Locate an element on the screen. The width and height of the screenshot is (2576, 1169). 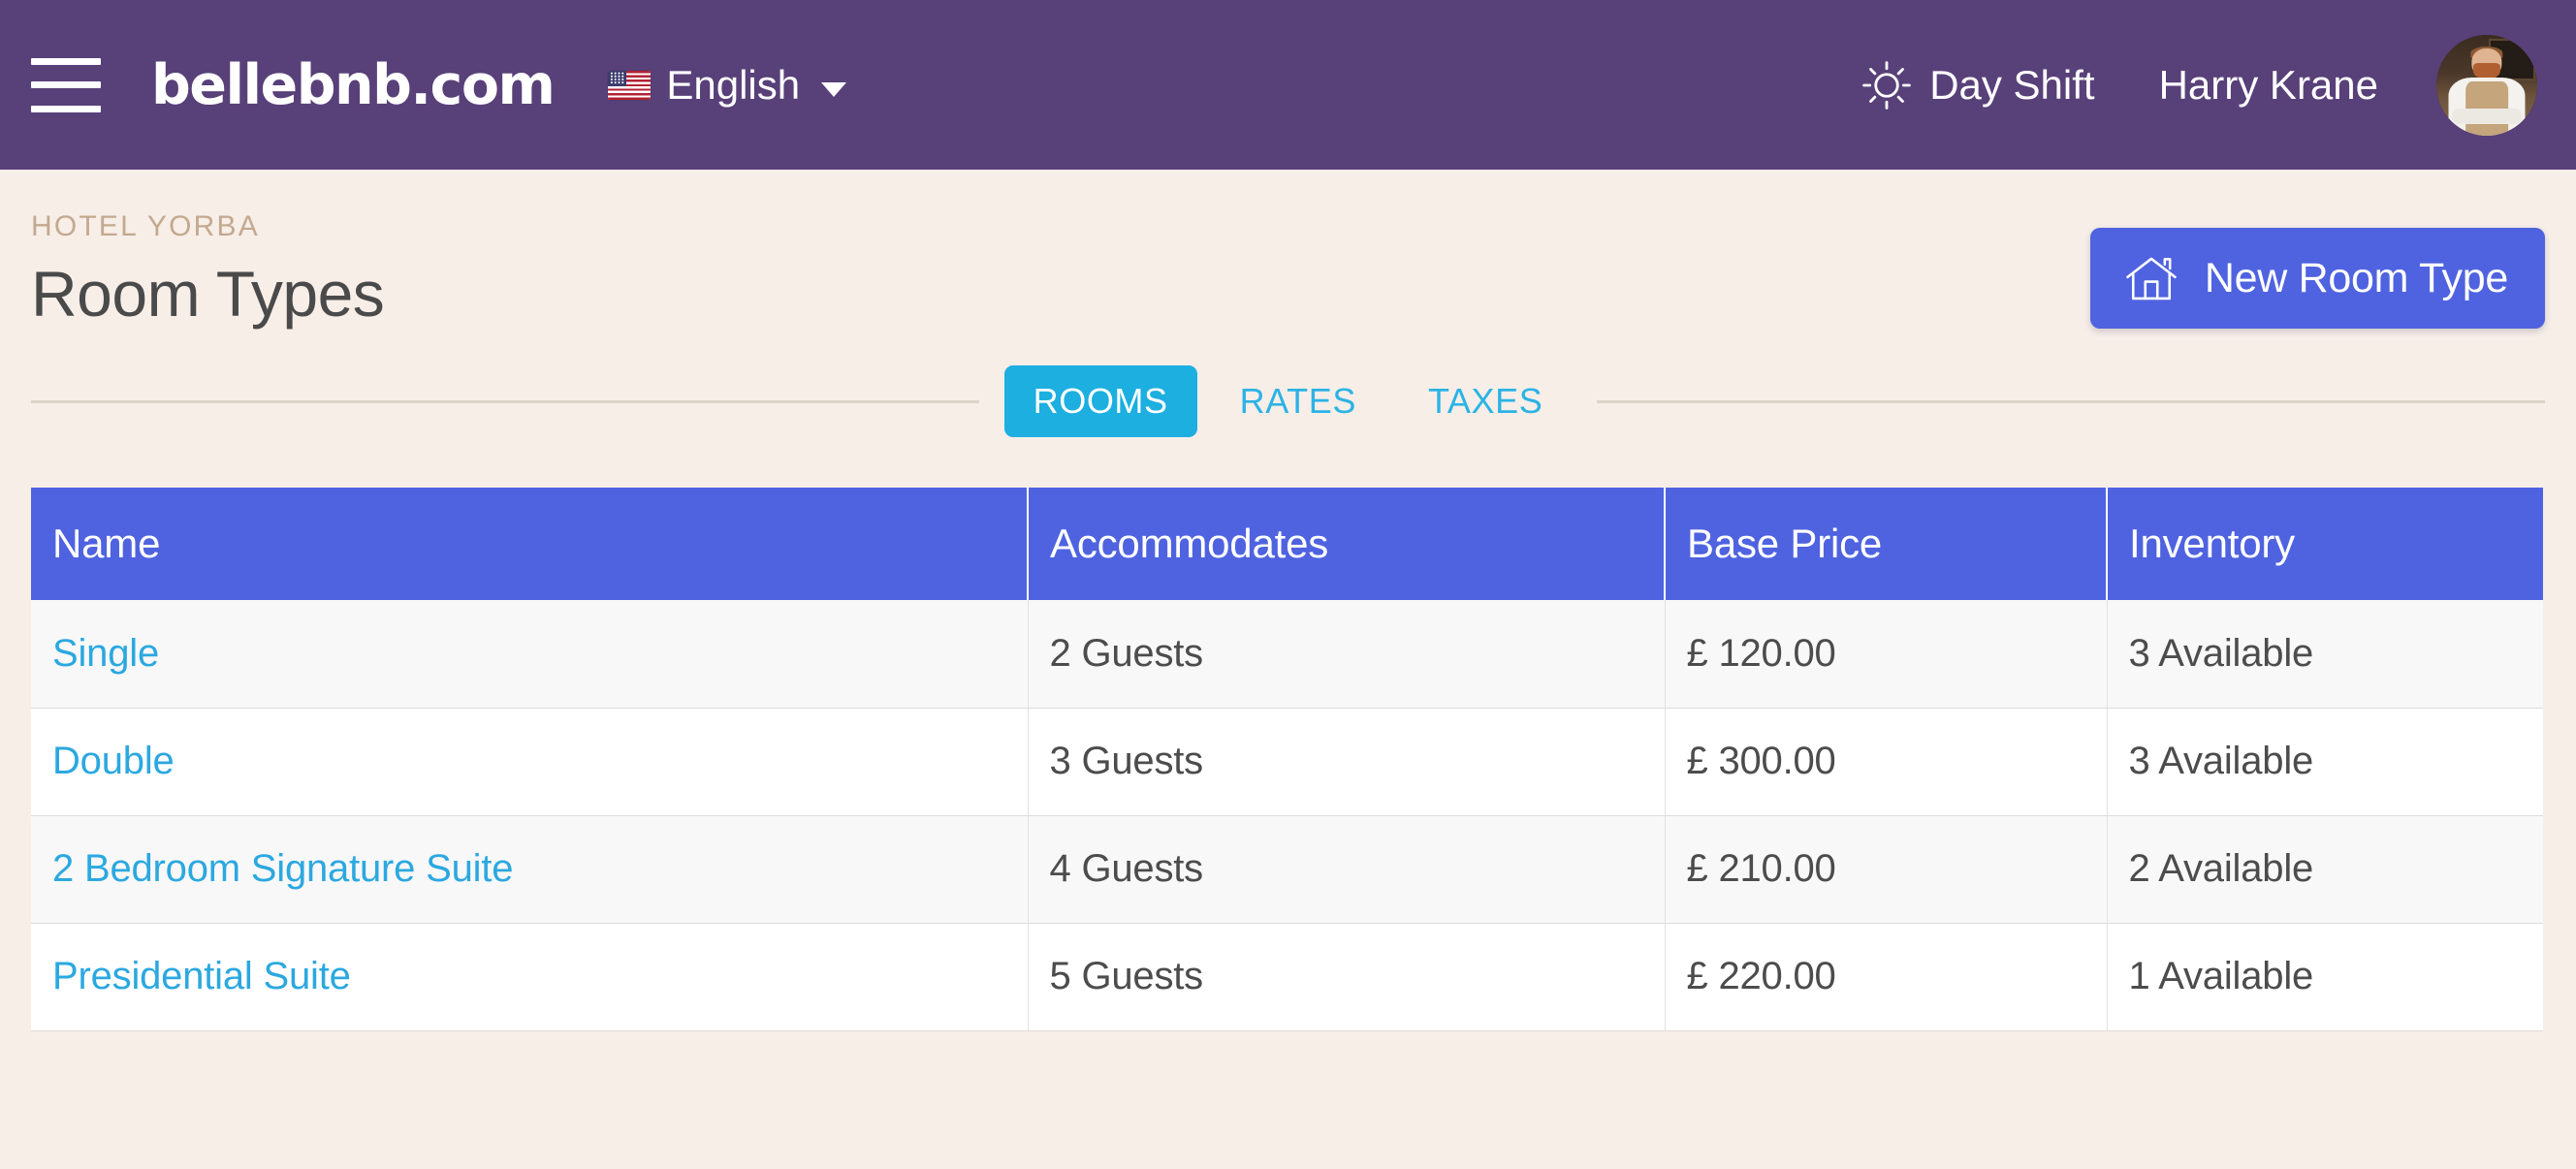
us-flag-icon is located at coordinates (630, 85).